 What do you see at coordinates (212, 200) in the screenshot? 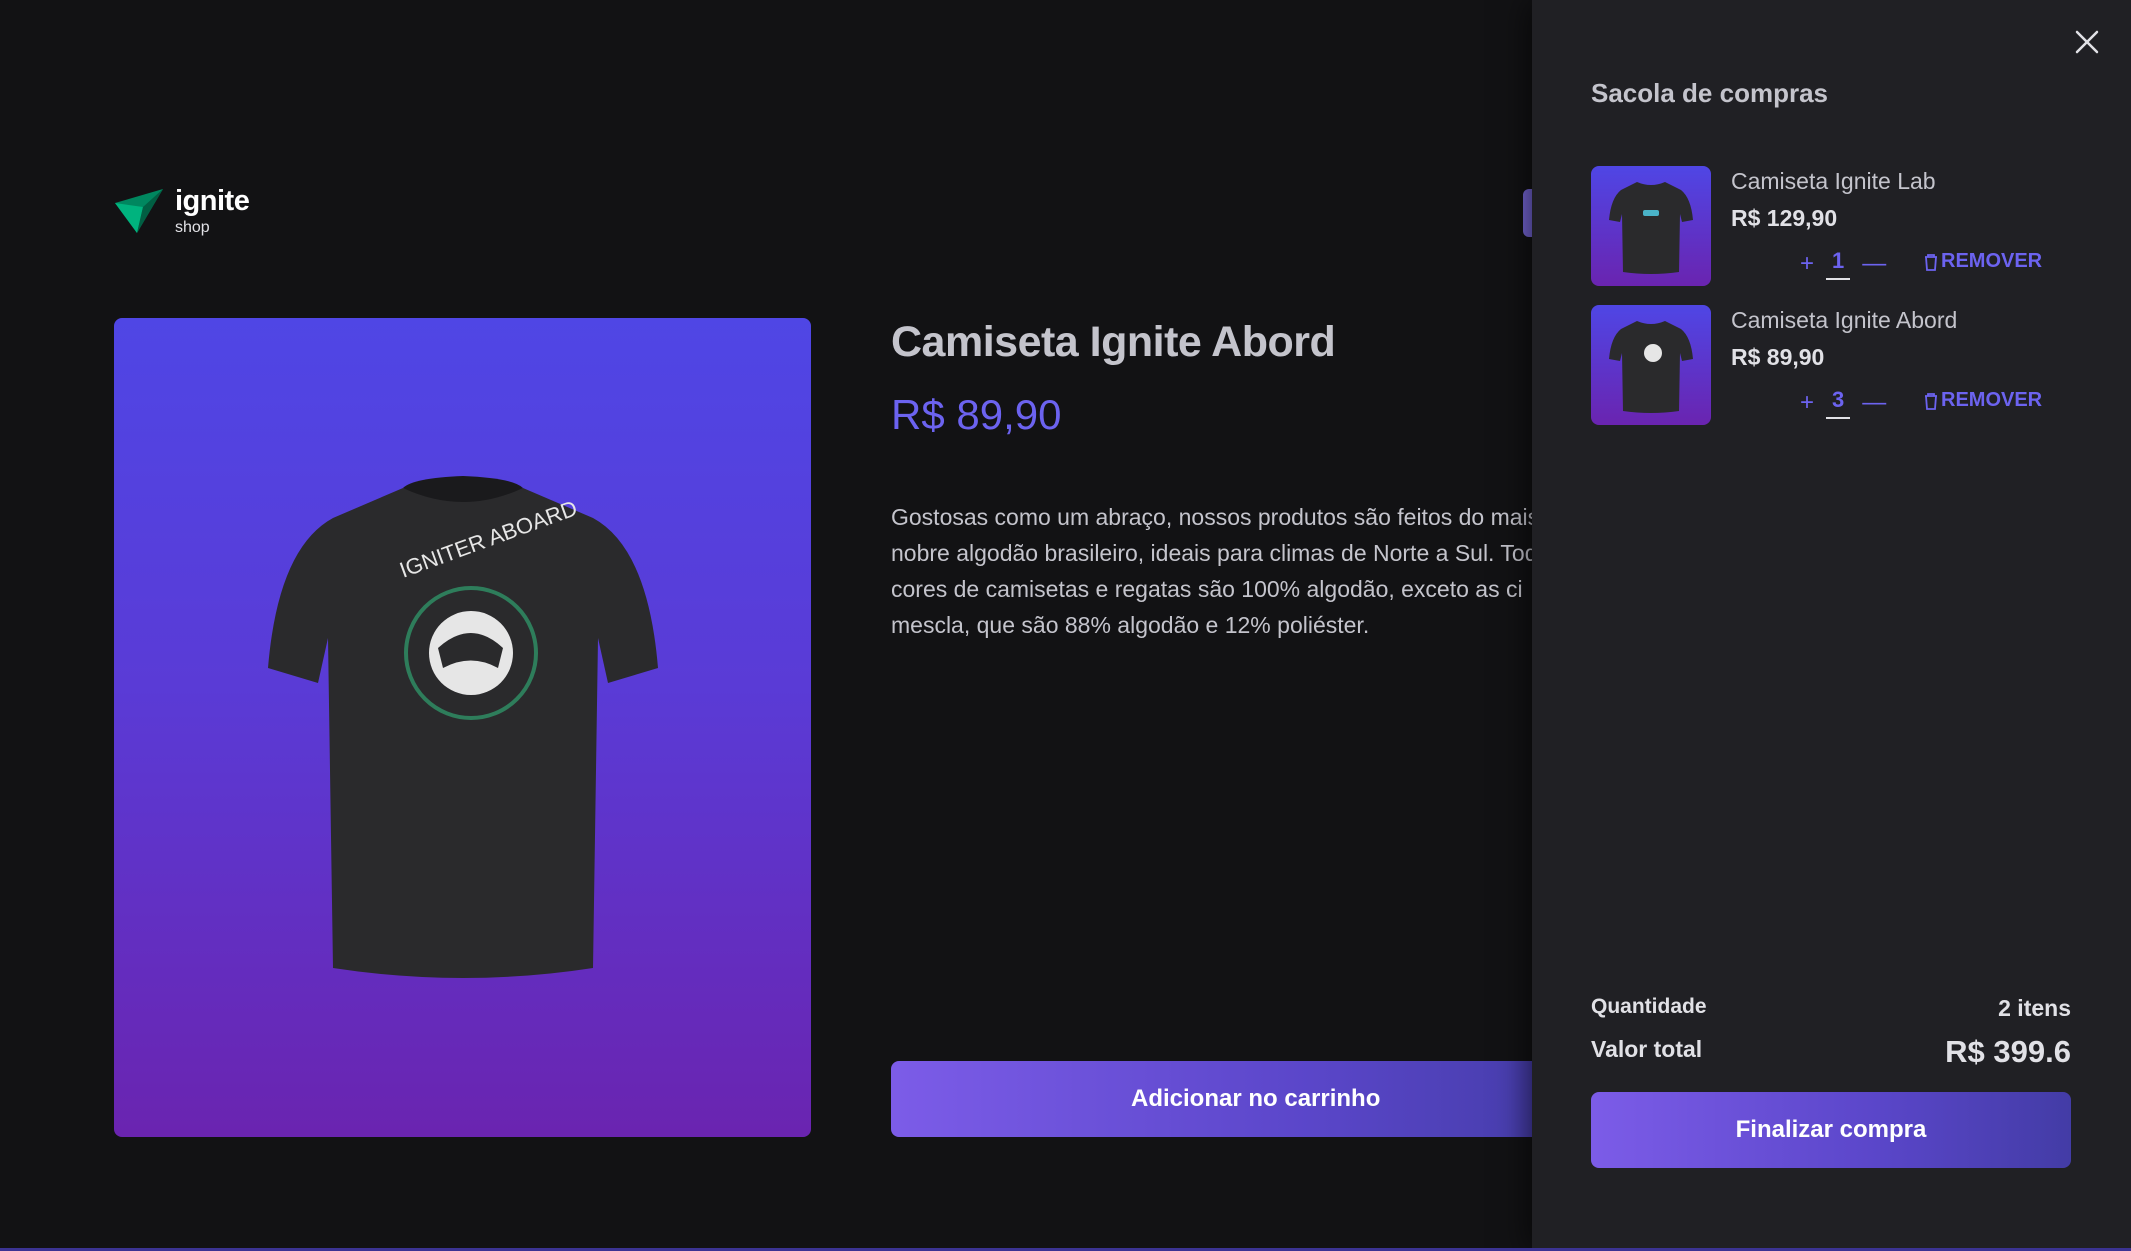
I see `brand-name: ignite` at bounding box center [212, 200].